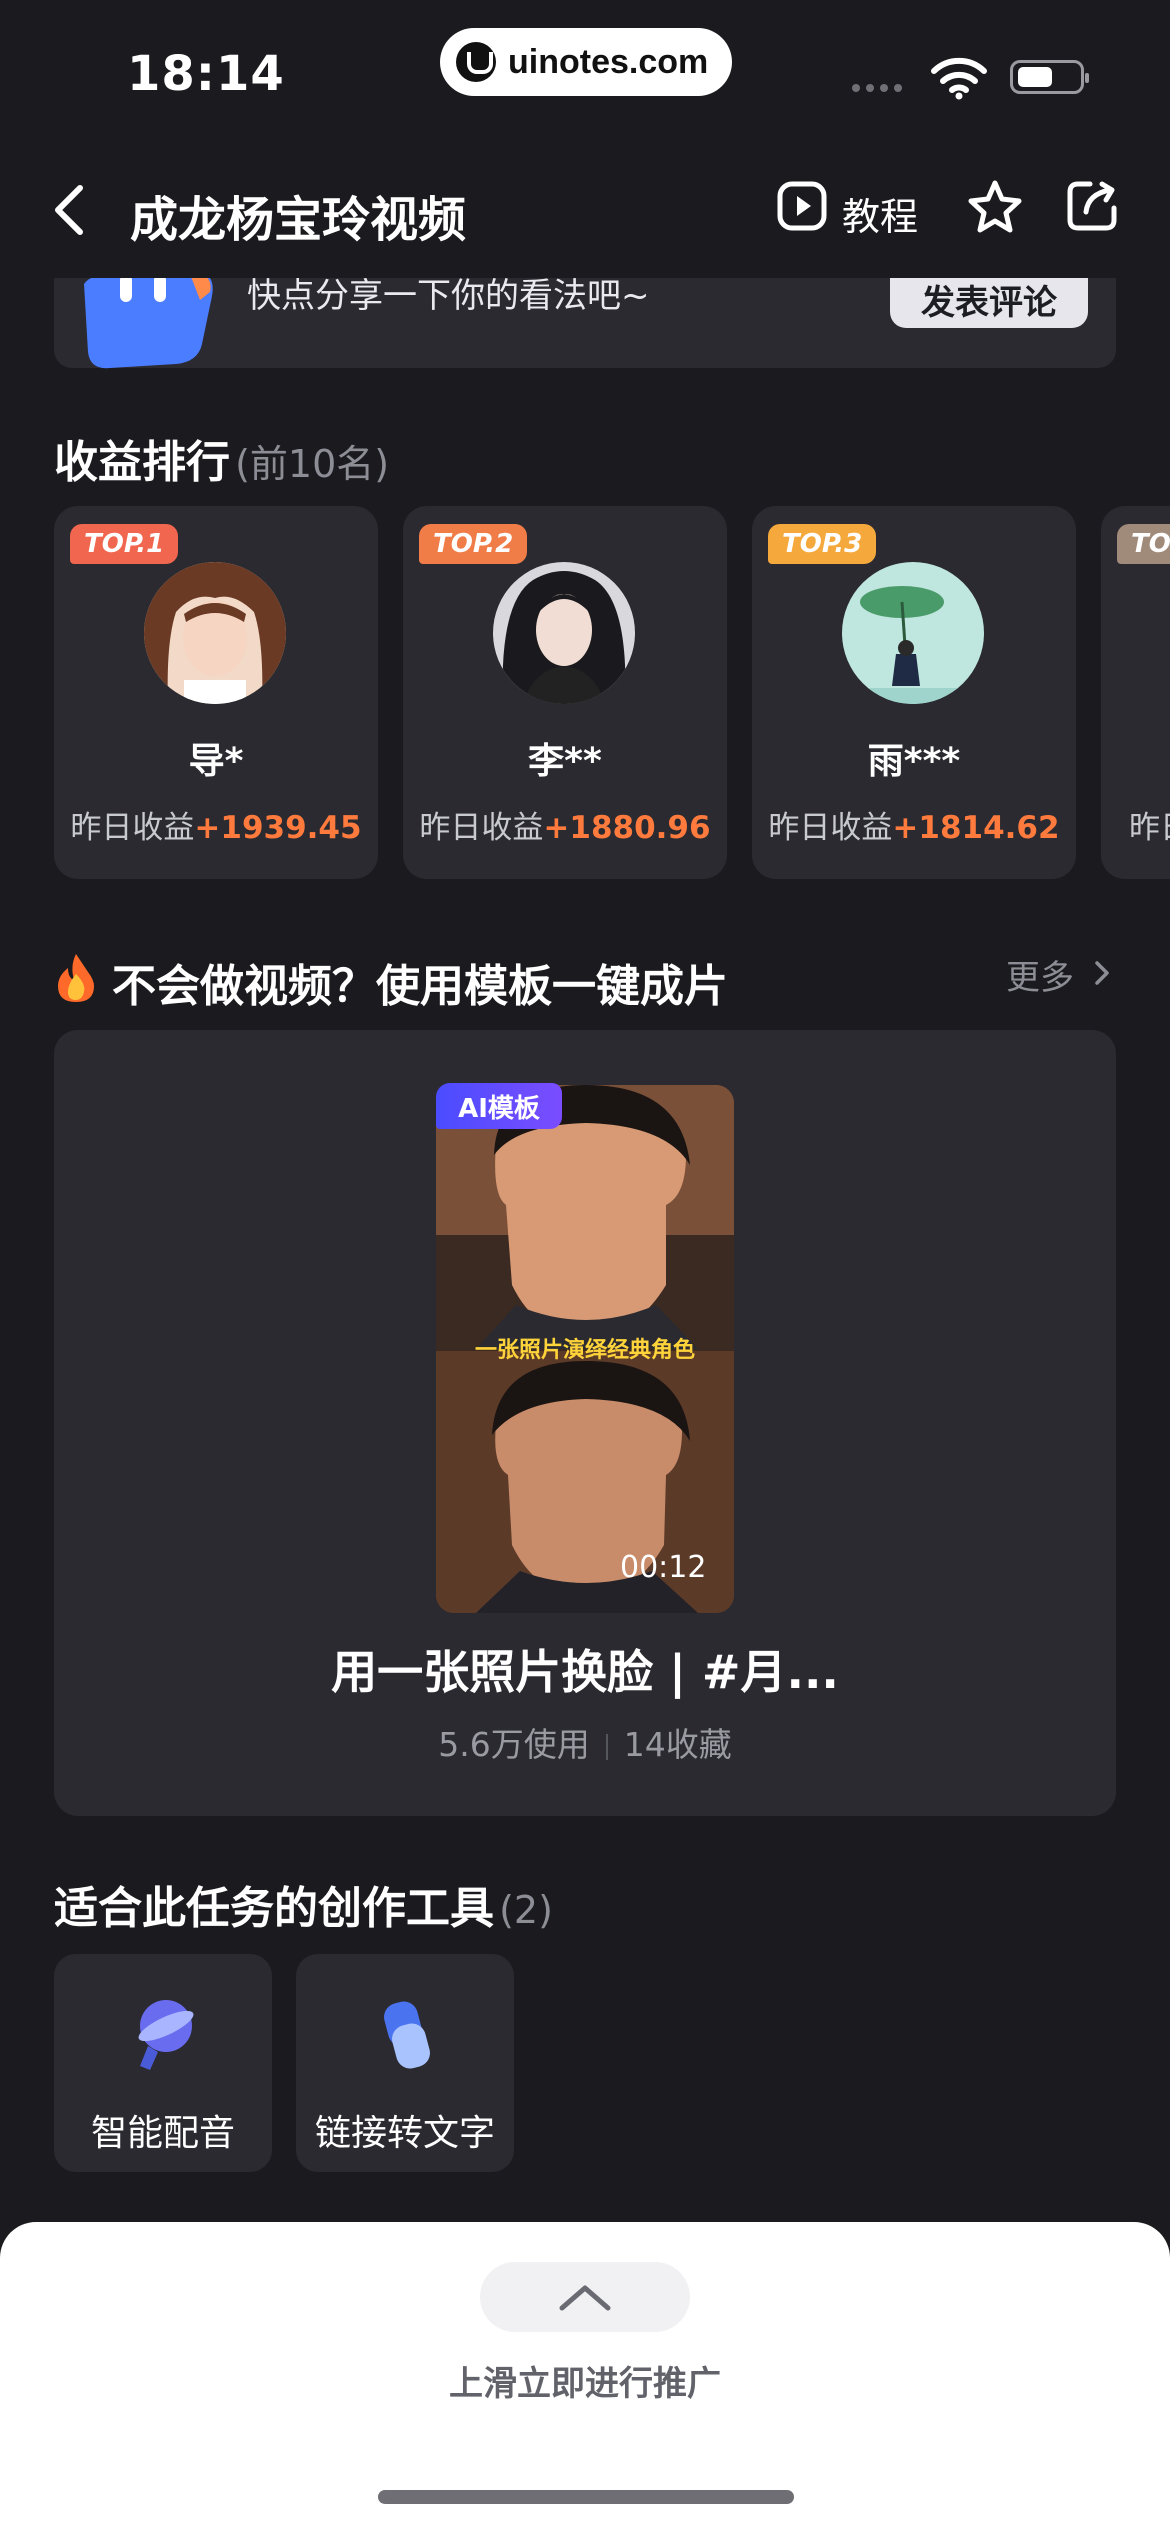  I want to click on fire-icon, so click(76, 978).